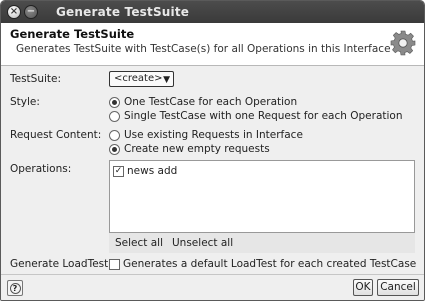 The width and height of the screenshot is (425, 301). I want to click on request-option-label: Create new empty requests, so click(197, 149).